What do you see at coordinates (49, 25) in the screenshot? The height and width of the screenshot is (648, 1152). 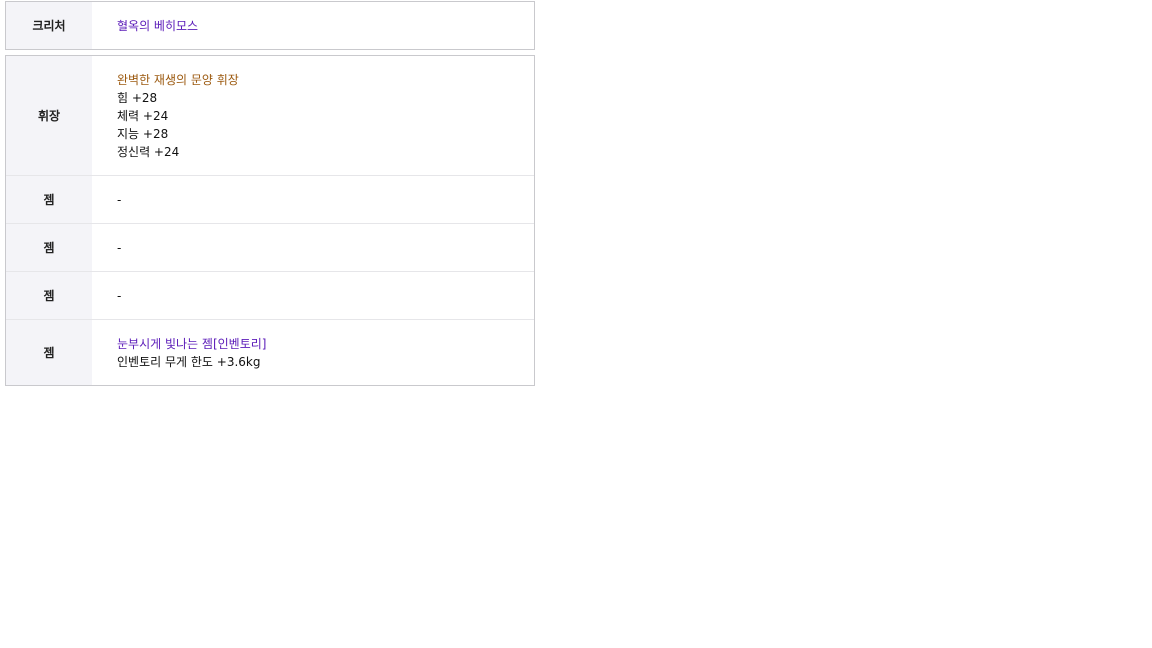 I see `creature-label: 크리처` at bounding box center [49, 25].